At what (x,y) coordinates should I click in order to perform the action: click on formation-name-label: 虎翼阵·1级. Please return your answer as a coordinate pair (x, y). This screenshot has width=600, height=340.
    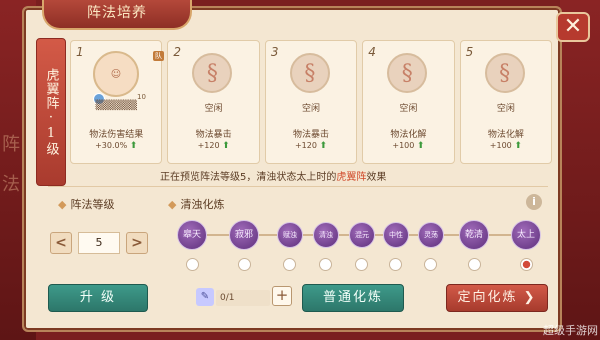
    Looking at the image, I should click on (51, 112).